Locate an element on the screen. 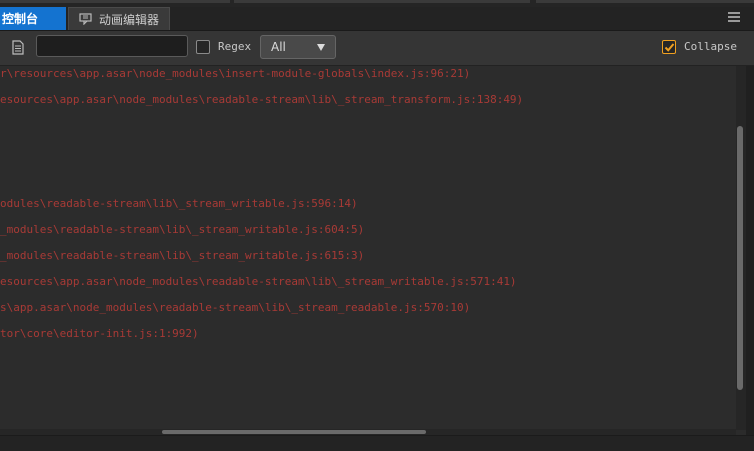 The image size is (754, 451). filter-input is located at coordinates (112, 46).